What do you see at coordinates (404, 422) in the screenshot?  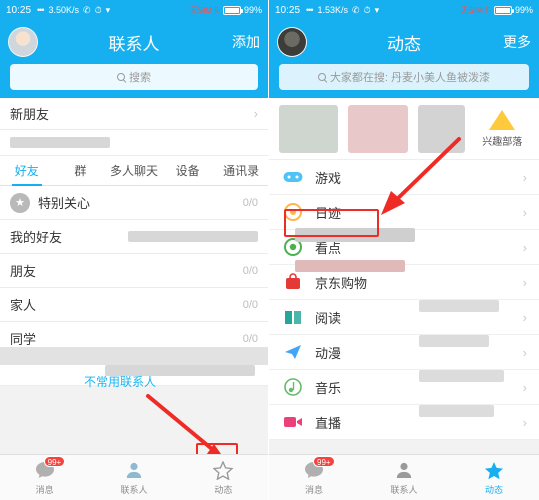 I see `list-item-live: 直播 ›` at bounding box center [404, 422].